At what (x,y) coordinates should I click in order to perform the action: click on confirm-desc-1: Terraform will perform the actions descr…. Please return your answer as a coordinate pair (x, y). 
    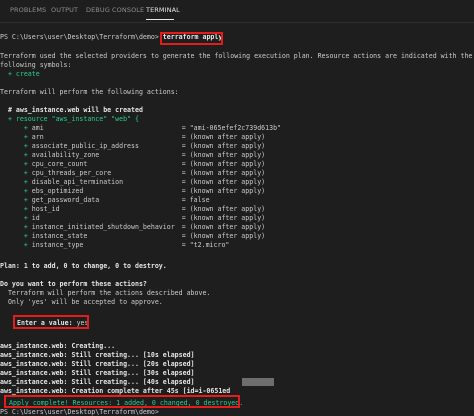
    Looking at the image, I should click on (105, 293).